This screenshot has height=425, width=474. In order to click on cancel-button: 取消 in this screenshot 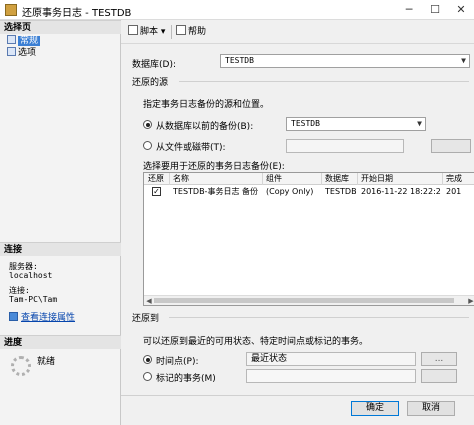, I will do `click(431, 408)`.